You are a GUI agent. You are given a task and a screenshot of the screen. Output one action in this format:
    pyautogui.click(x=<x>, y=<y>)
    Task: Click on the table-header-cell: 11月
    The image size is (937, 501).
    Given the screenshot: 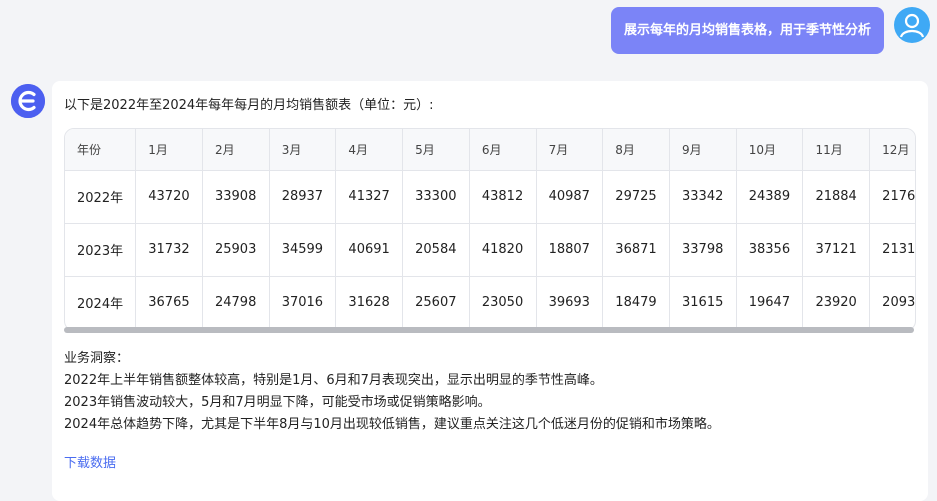 What is the action you would take?
    pyautogui.click(x=836, y=150)
    